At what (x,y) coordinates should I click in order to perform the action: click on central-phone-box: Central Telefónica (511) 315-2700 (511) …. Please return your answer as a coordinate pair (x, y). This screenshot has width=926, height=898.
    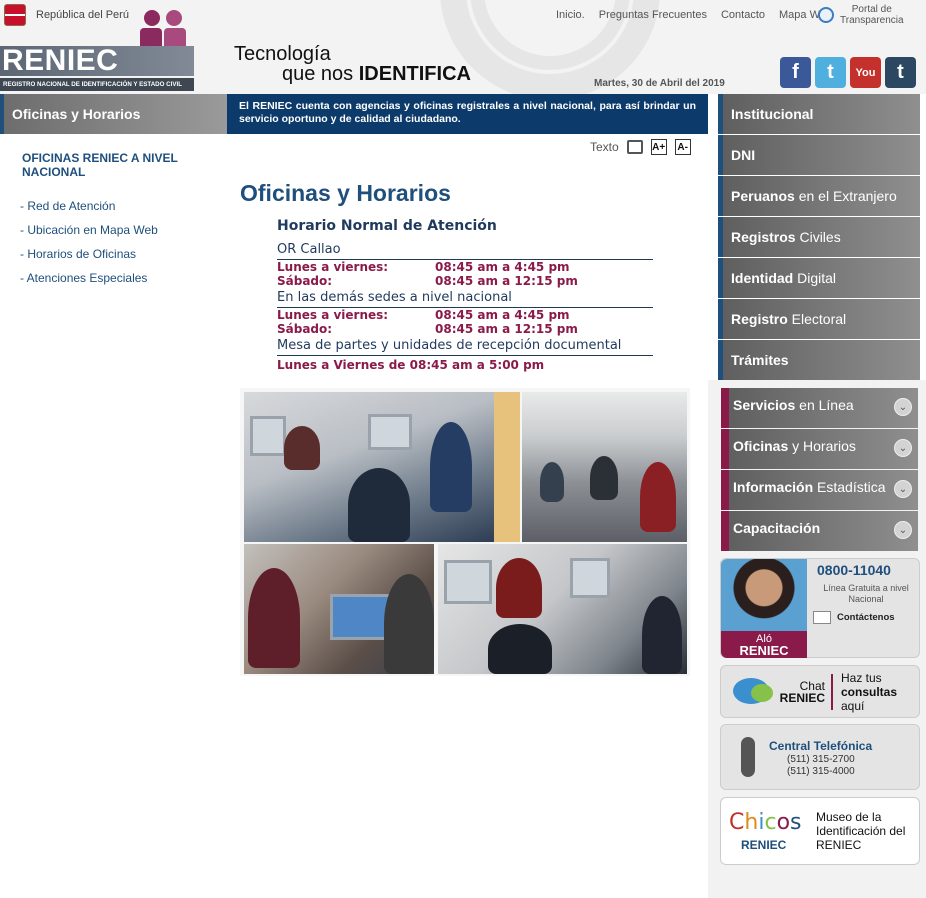
    Looking at the image, I should click on (820, 757).